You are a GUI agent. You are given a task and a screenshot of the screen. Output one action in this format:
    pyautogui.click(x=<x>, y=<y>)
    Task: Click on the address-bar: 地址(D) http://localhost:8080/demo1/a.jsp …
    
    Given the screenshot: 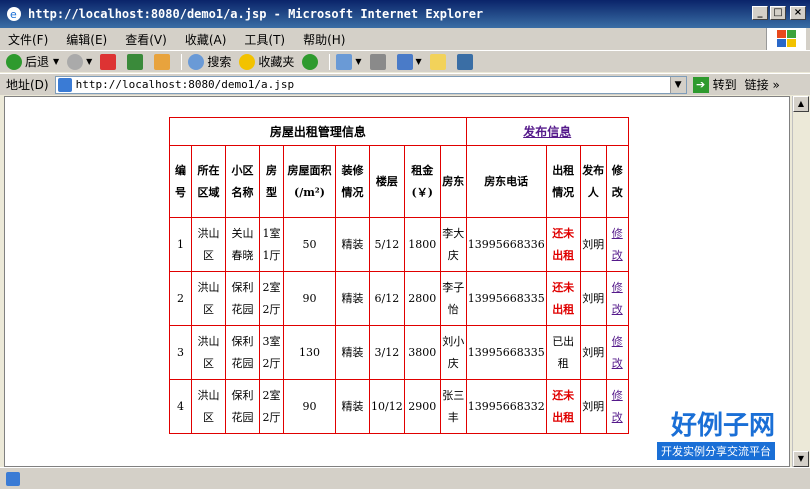 What is the action you would take?
    pyautogui.click(x=405, y=84)
    